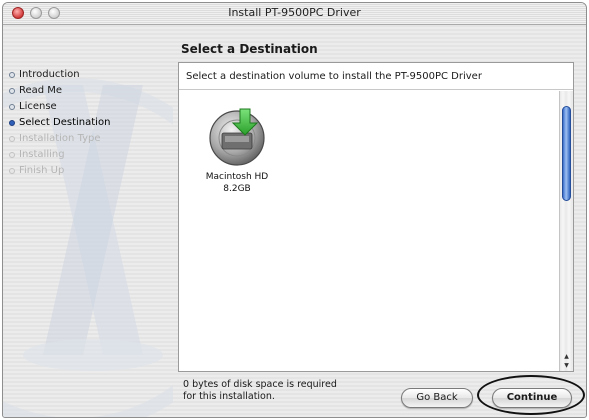 This screenshot has width=589, height=420. I want to click on step-introduction: Introduction, so click(59, 75).